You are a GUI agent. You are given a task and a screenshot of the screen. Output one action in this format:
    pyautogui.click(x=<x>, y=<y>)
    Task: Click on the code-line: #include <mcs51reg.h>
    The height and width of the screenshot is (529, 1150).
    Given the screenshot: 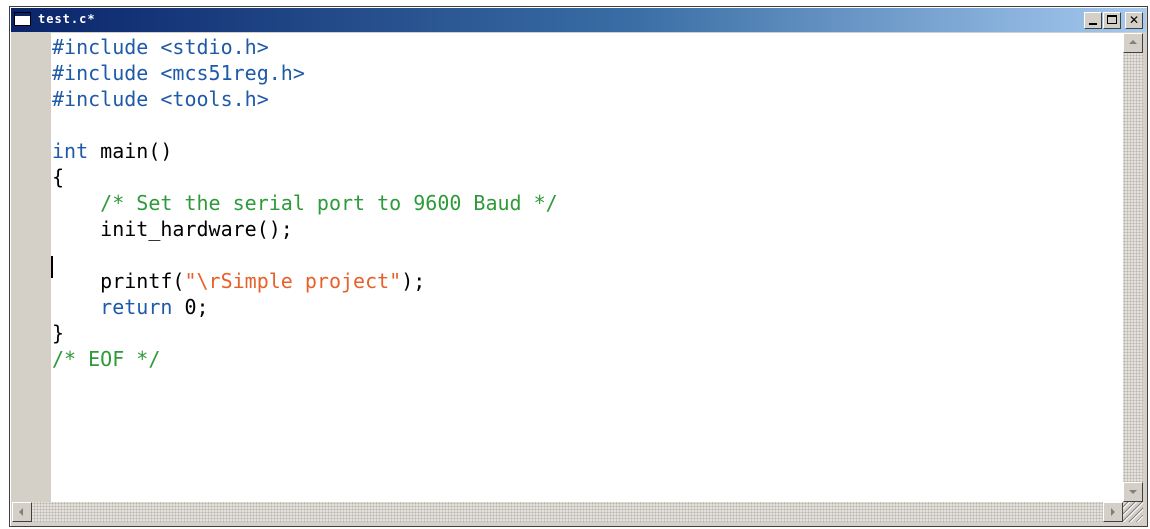 What is the action you would take?
    pyautogui.click(x=178, y=73)
    